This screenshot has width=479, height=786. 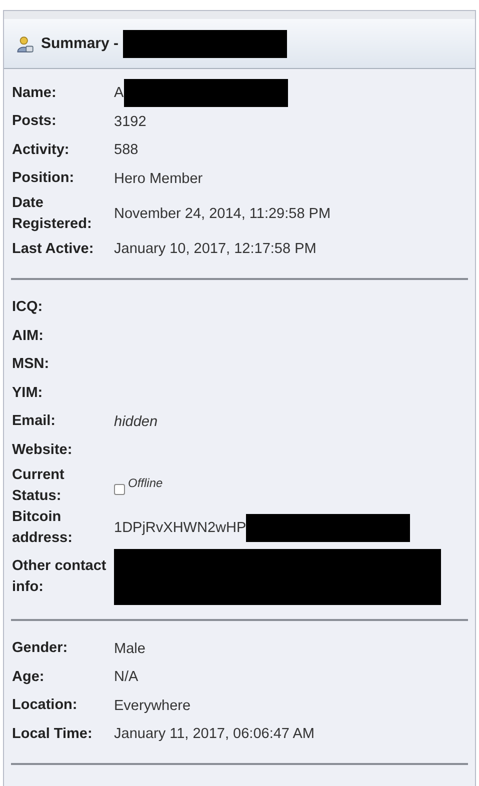 What do you see at coordinates (126, 677) in the screenshot?
I see `field-value: N/A` at bounding box center [126, 677].